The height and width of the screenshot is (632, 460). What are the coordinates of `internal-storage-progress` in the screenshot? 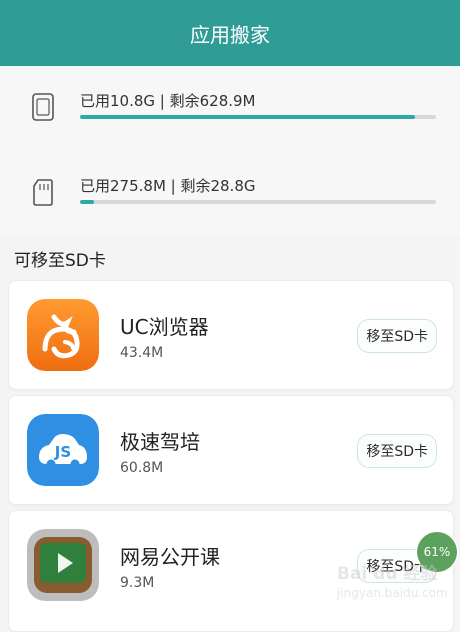 It's located at (258, 117).